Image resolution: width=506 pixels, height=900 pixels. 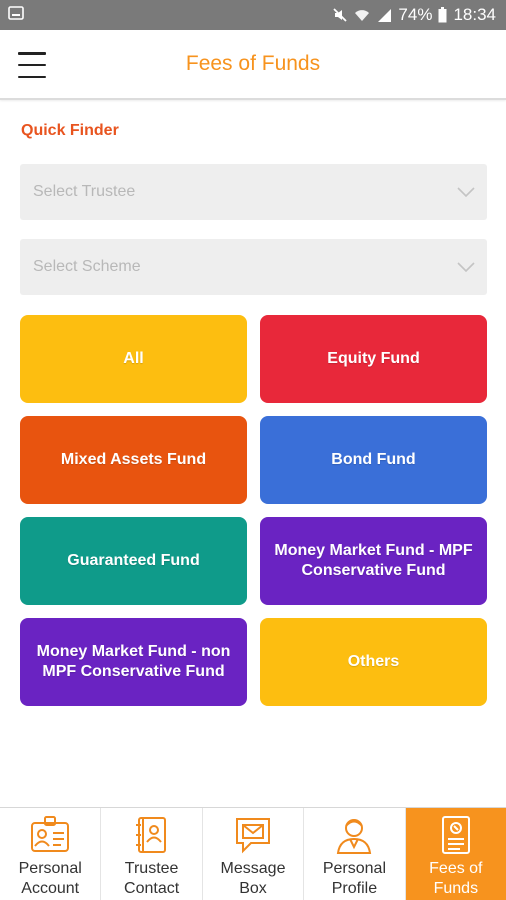 I want to click on nav-message-box: Message Box, so click(x=254, y=854).